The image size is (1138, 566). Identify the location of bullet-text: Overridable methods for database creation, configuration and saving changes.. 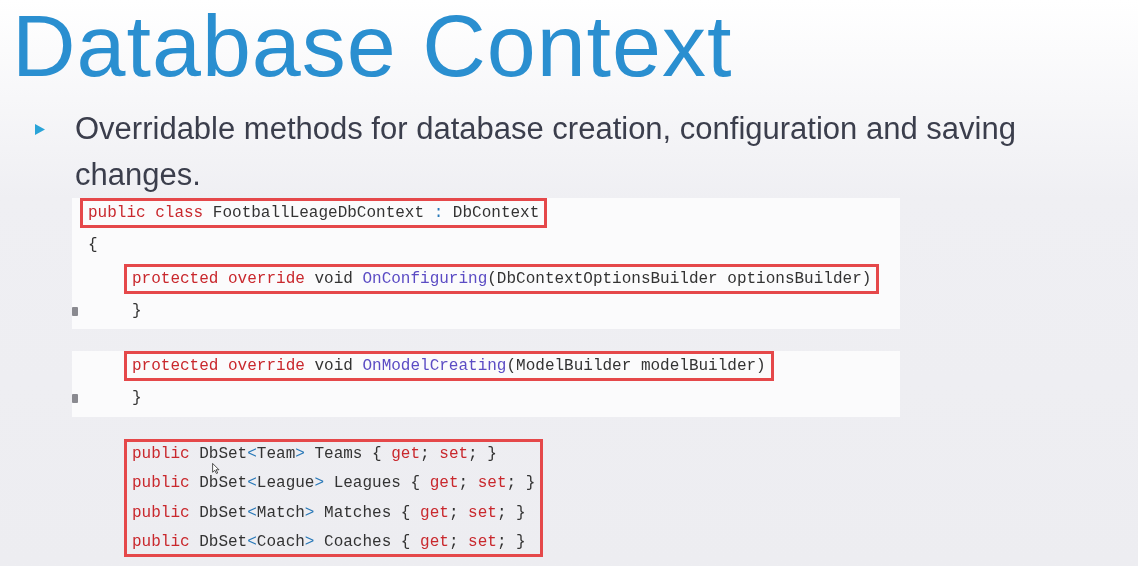
(546, 152).